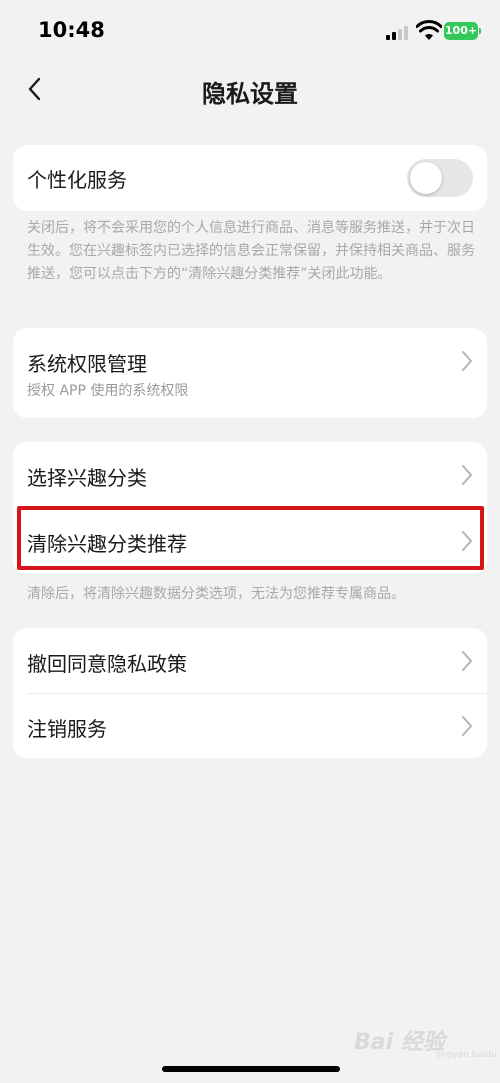 This screenshot has width=500, height=1083. I want to click on cancel-service-row: 注销服务, so click(250, 725).